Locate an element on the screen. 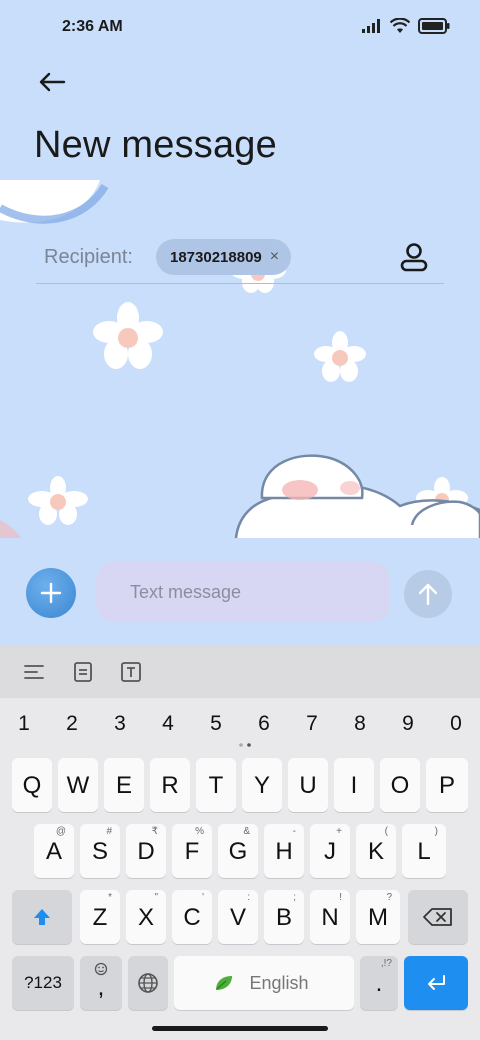 Image resolution: width=480 pixels, height=1040 pixels. symbols-key: ?123 is located at coordinates (43, 983).